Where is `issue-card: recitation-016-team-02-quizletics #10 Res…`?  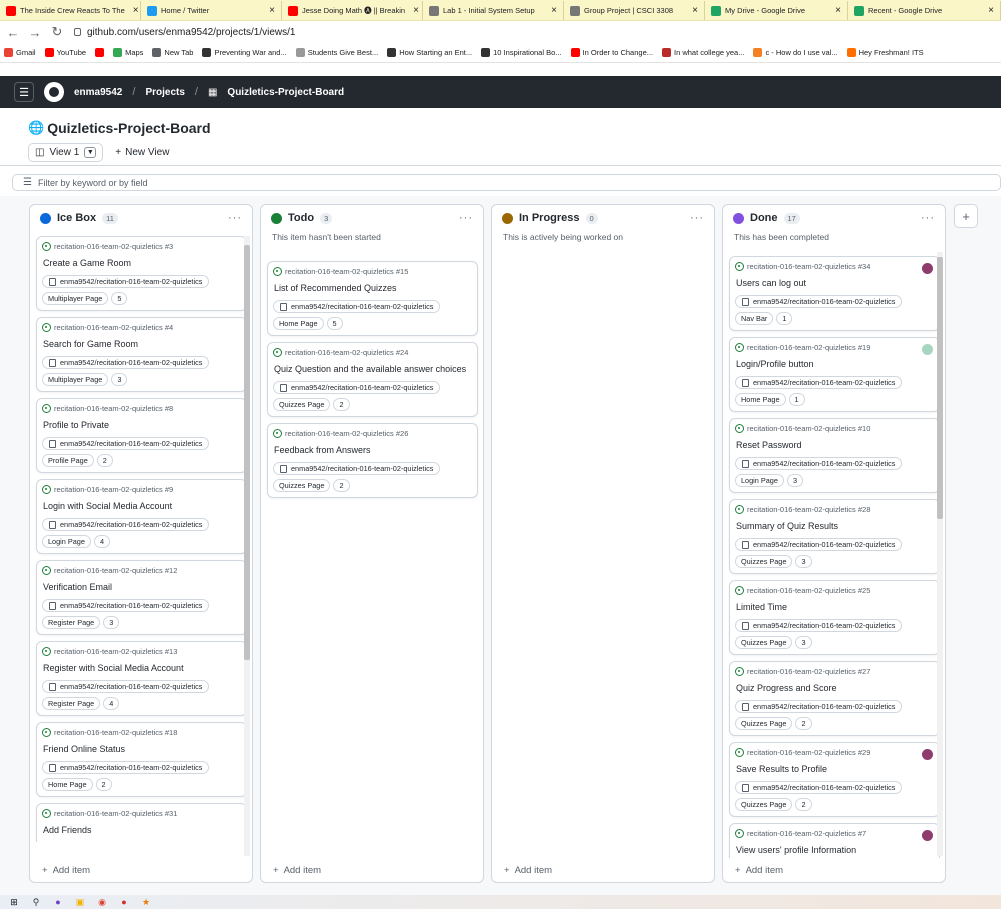 issue-card: recitation-016-team-02-quizletics #10 Res… is located at coordinates (834, 455).